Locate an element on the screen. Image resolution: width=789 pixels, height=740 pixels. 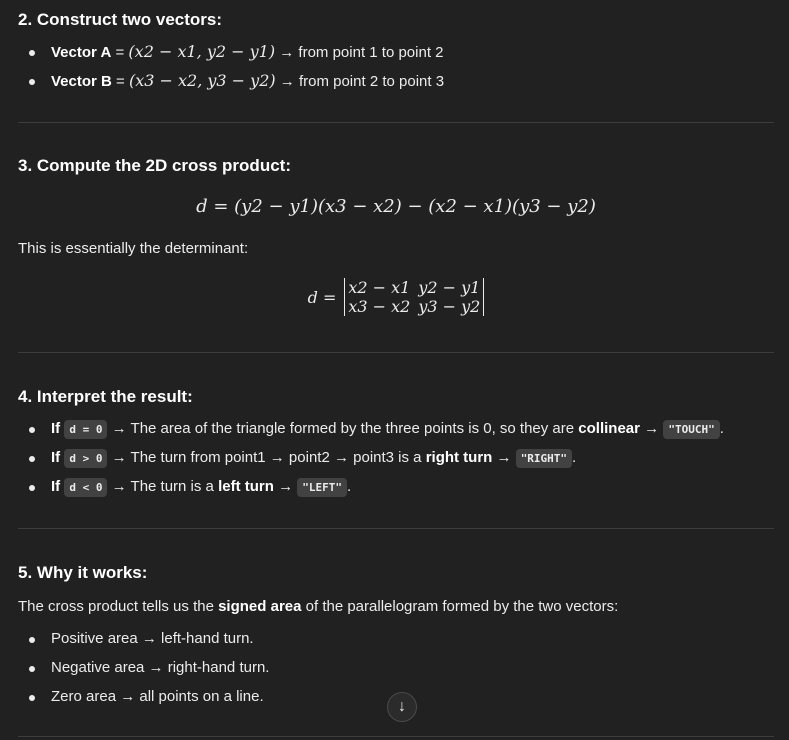
result-code: "RIGHT" is located at coordinates (544, 458).